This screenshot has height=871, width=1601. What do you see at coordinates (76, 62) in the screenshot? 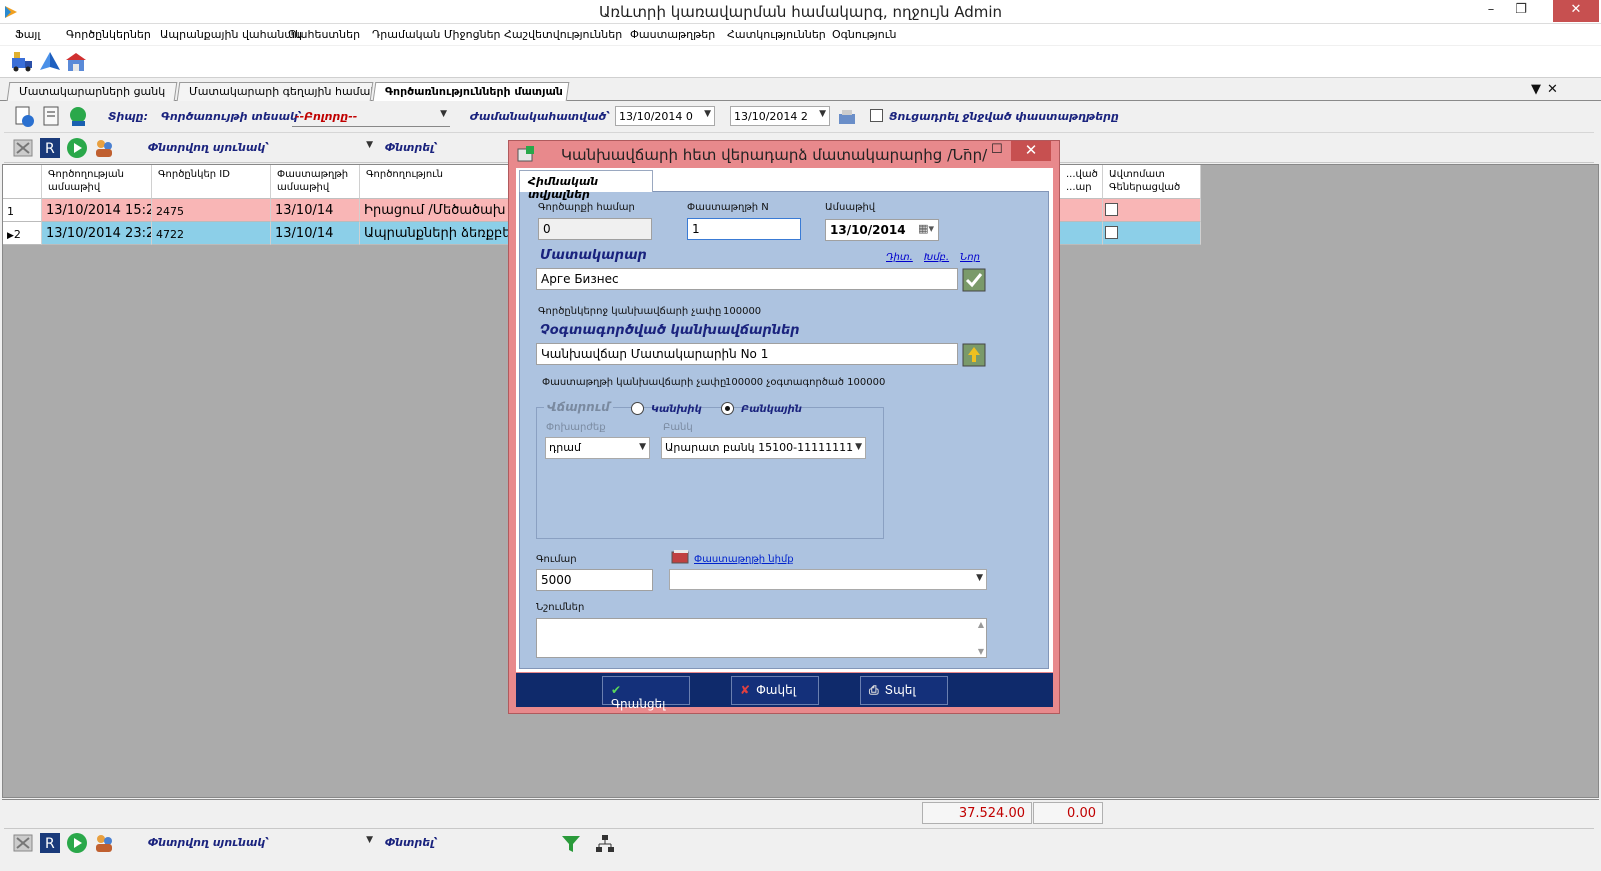
I see `warehouse-icon` at bounding box center [76, 62].